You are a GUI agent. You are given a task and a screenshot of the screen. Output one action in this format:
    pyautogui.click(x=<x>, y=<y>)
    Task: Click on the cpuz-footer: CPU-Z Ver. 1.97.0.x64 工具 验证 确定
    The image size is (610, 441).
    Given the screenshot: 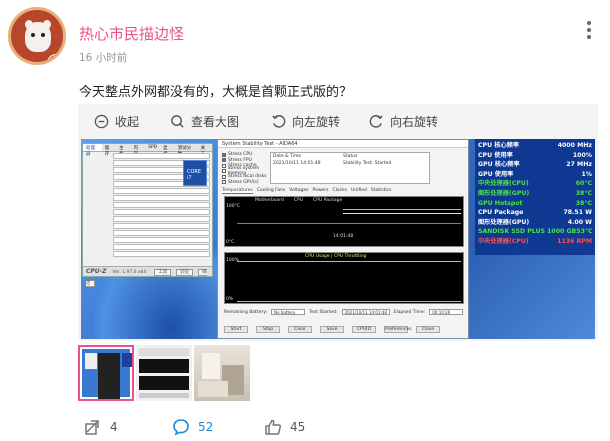 What is the action you would take?
    pyautogui.click(x=147, y=276)
    